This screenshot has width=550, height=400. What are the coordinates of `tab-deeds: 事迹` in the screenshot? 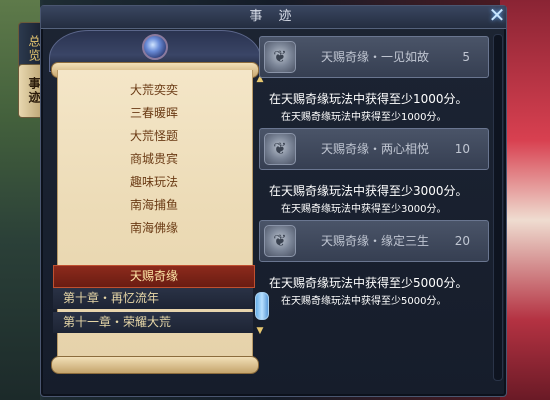 It's located at (29, 91).